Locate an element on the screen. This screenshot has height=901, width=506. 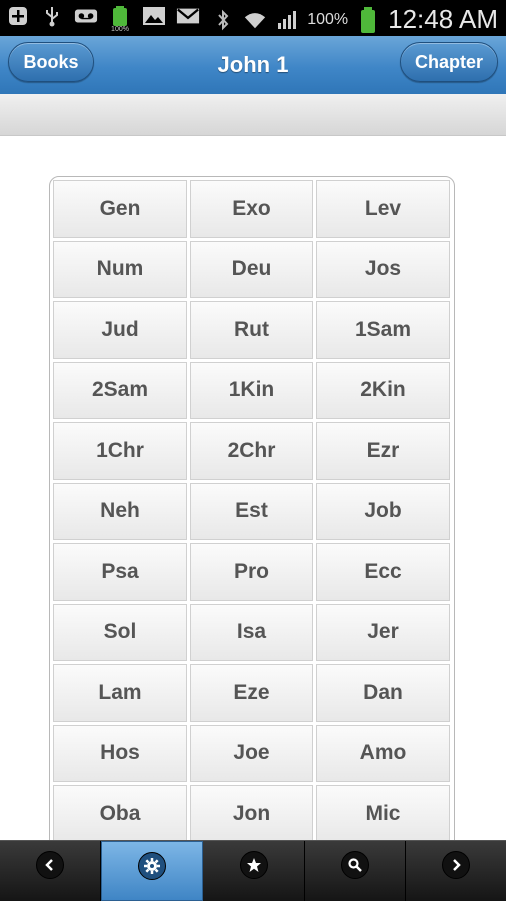
battery-small-label: 100% is located at coordinates (120, 29).